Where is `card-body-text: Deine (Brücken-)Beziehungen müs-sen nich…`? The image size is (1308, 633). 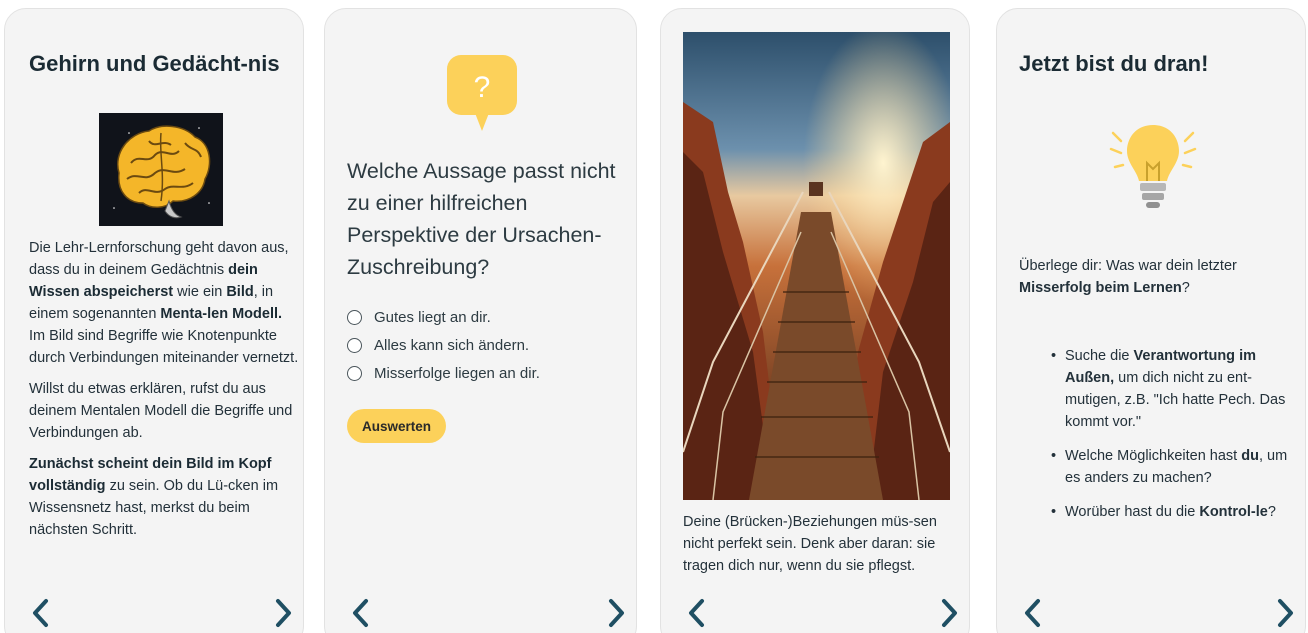 card-body-text: Deine (Brücken-)Beziehungen müs-sen nich… is located at coordinates (810, 544).